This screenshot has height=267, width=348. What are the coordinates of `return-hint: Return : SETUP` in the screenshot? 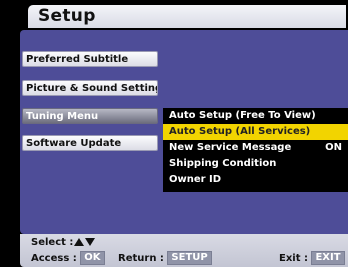 It's located at (165, 258).